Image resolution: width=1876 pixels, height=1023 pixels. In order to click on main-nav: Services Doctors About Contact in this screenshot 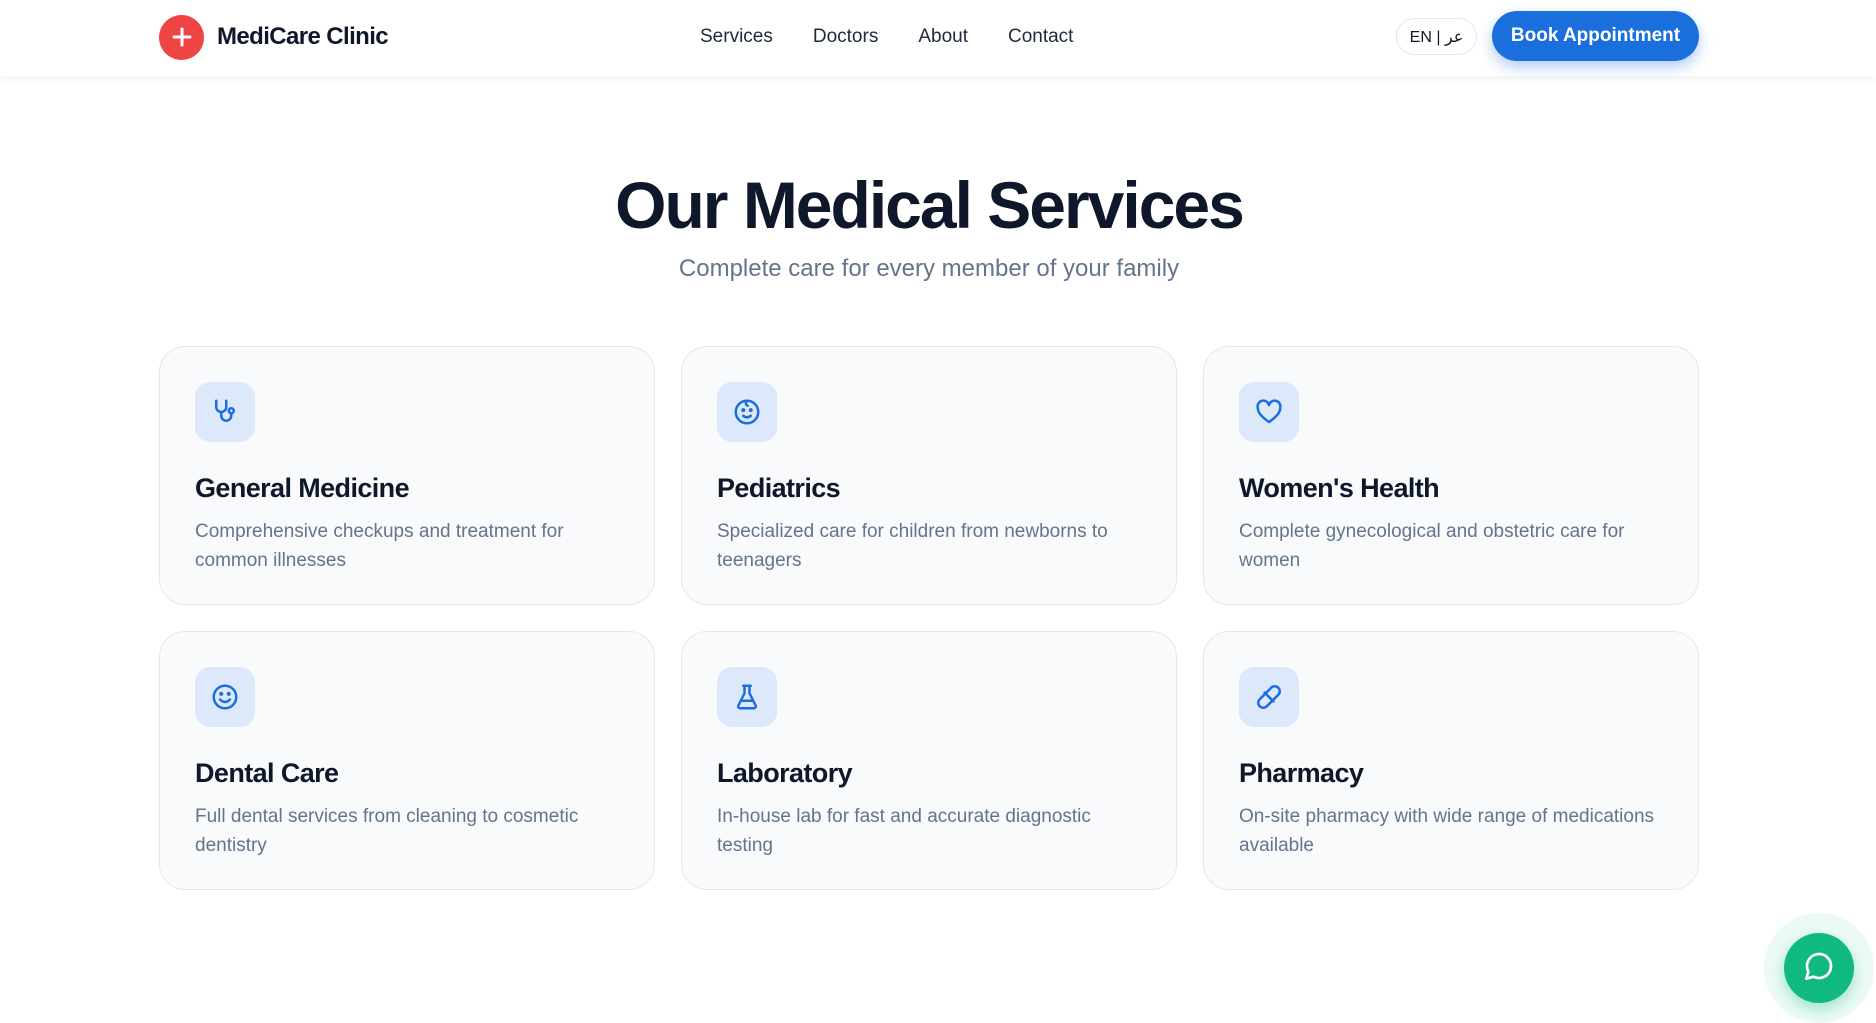, I will do `click(886, 36)`.